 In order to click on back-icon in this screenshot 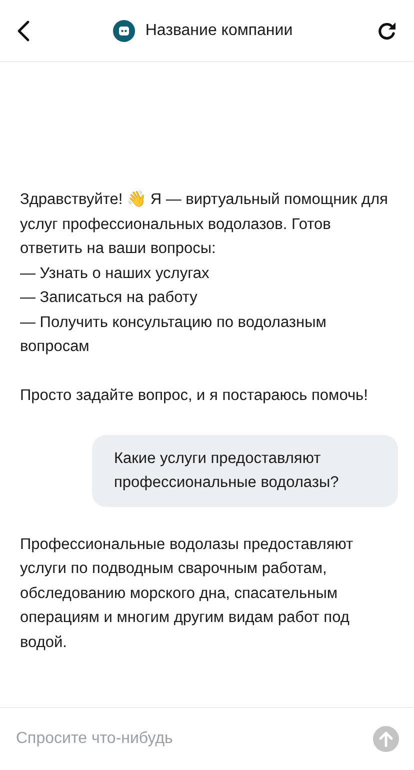, I will do `click(23, 31)`.